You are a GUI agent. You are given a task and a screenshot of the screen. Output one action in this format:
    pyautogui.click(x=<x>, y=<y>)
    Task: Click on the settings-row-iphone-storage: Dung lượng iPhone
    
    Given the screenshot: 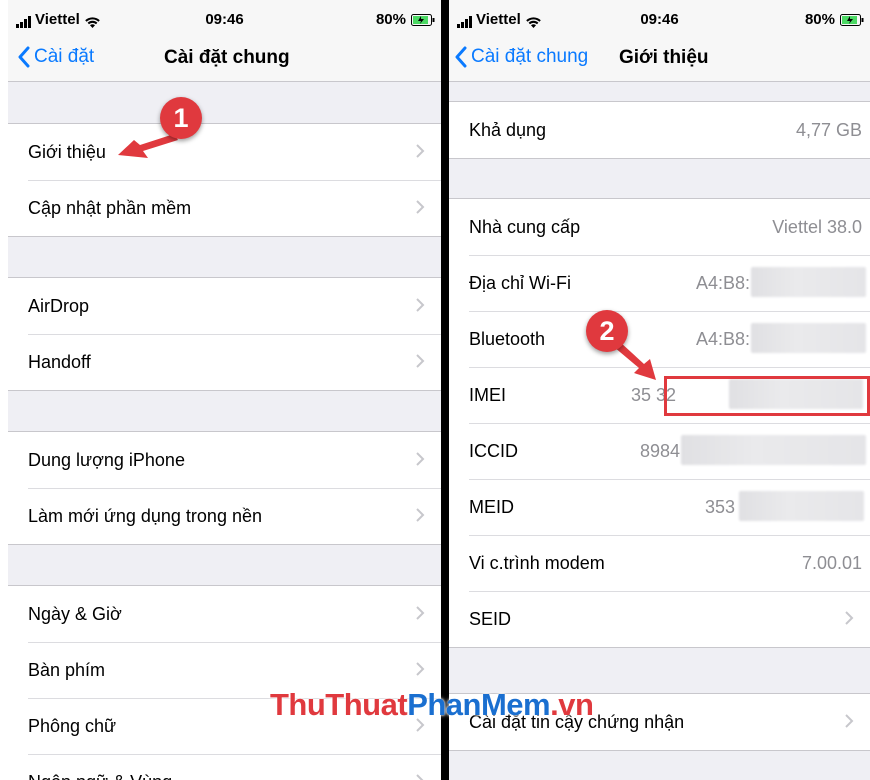 What is the action you would take?
    pyautogui.click(x=224, y=460)
    